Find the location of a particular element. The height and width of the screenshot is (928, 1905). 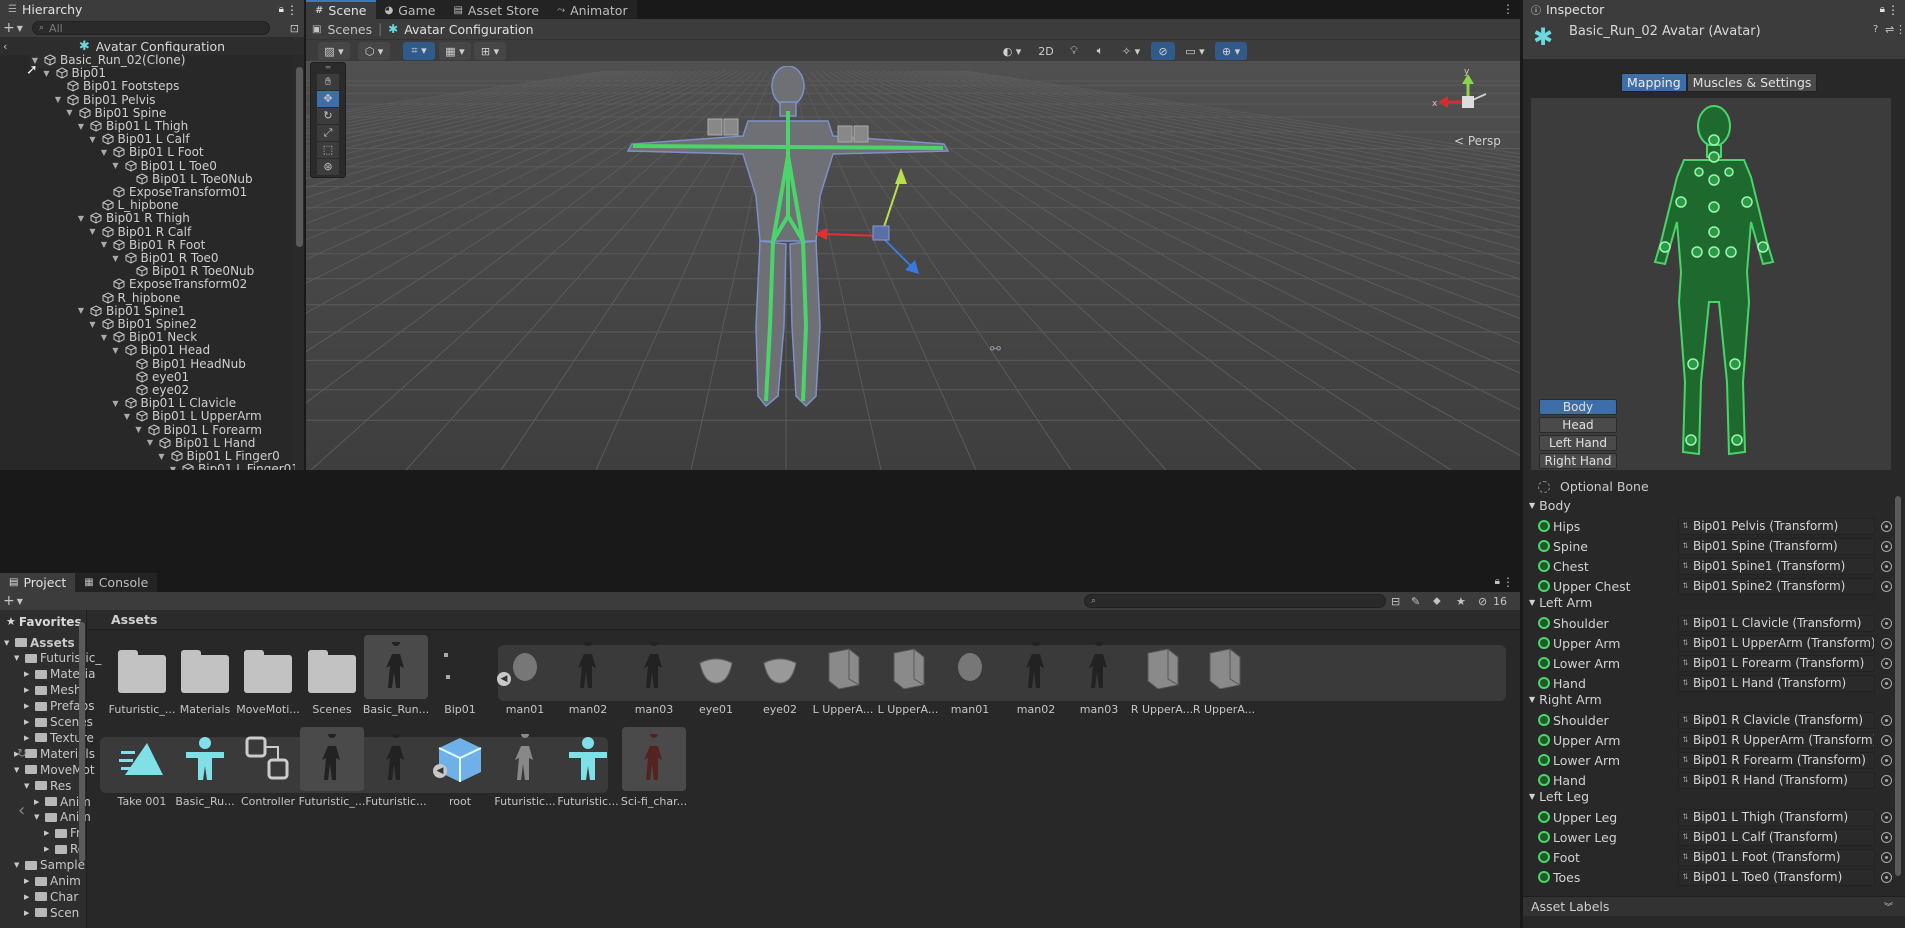

body-part-body: Body is located at coordinates (1578, 407).